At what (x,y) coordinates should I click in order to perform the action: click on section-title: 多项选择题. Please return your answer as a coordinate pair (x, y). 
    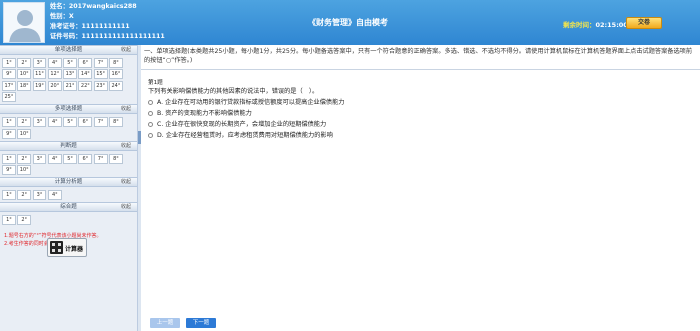
    Looking at the image, I should click on (68, 109).